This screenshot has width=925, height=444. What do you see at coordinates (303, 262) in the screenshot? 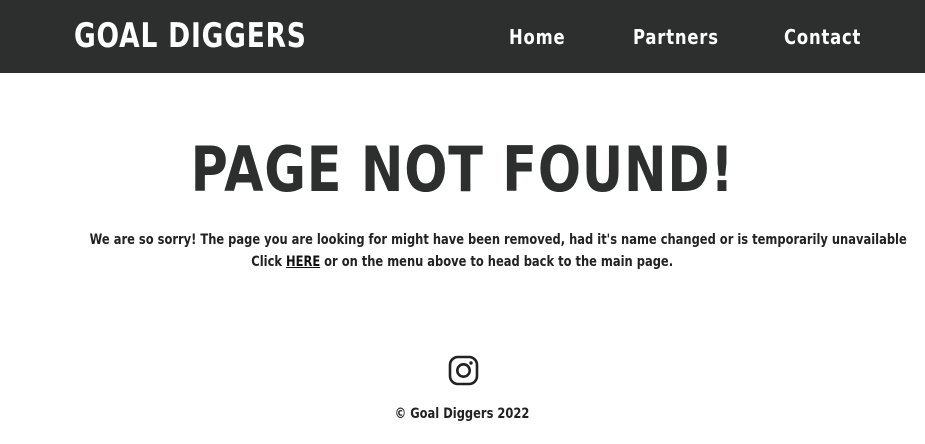
I see `here-link: HERE` at bounding box center [303, 262].